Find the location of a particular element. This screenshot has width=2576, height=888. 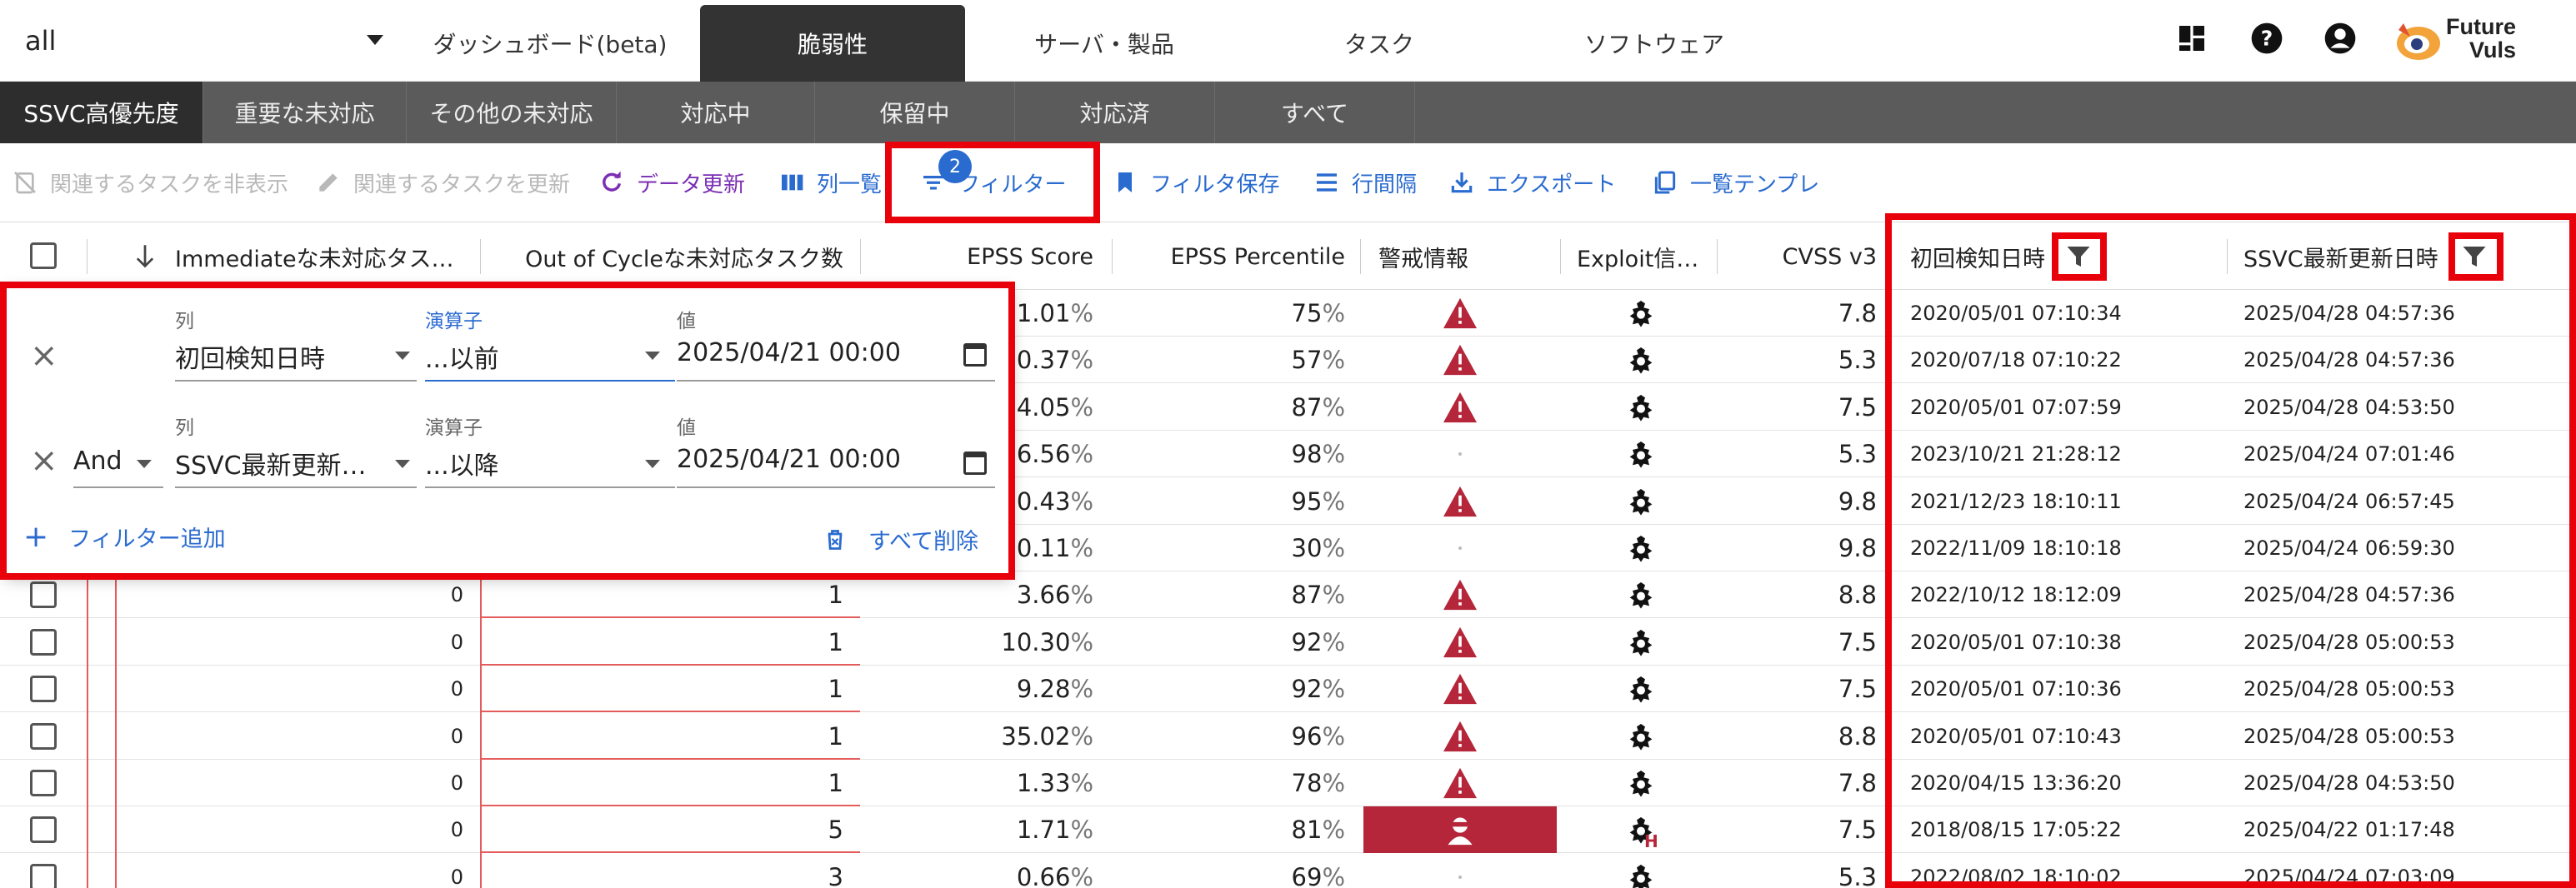

hide-related-tasks-button: 関連するタスクを非表示 is located at coordinates (150, 182).